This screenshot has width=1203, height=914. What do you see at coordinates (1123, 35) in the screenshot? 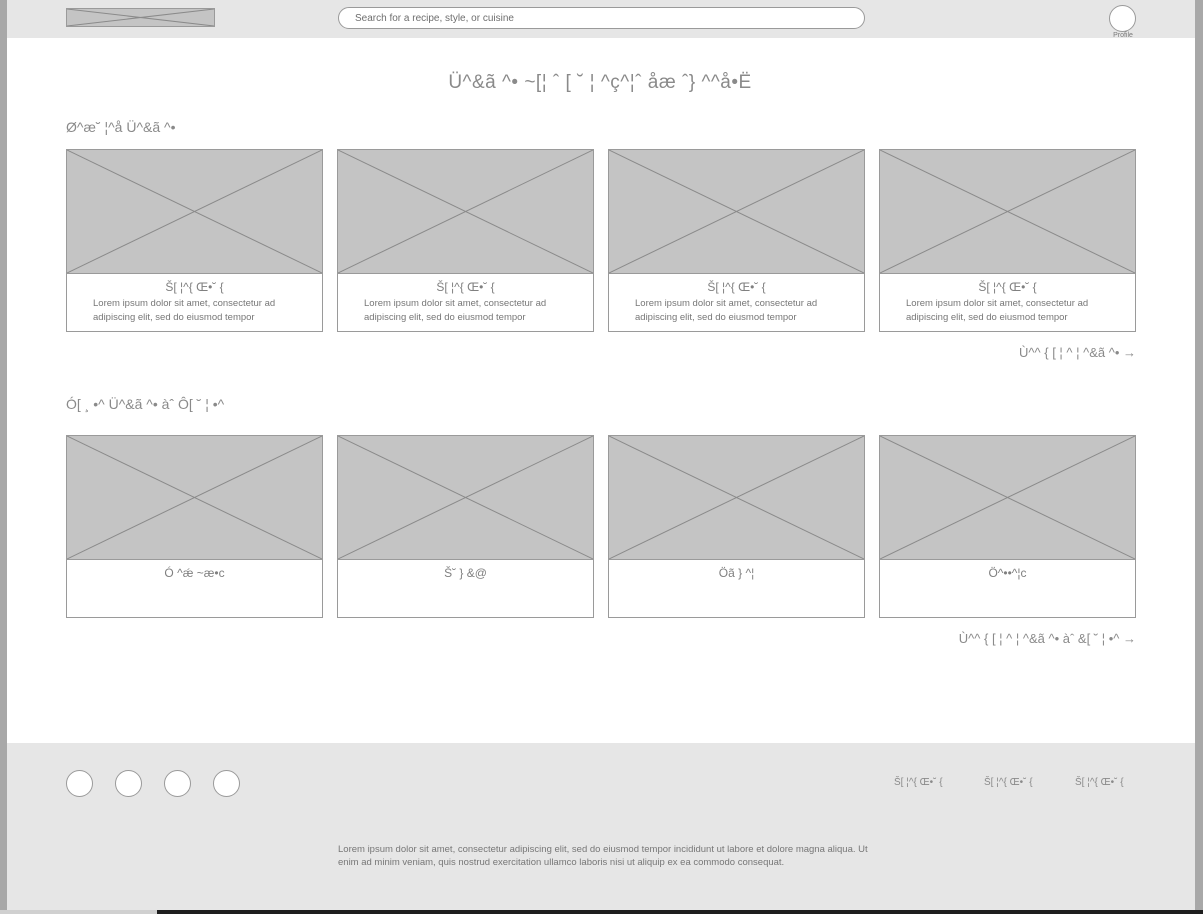
I see `profile-label: Profile` at bounding box center [1123, 35].